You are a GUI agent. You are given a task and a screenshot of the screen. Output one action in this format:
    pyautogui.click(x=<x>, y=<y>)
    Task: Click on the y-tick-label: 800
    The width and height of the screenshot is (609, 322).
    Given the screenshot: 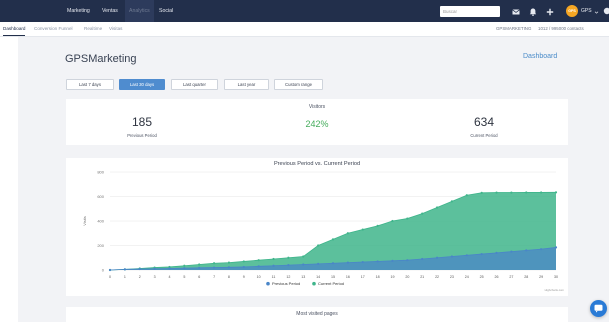 What is the action you would take?
    pyautogui.click(x=100, y=172)
    